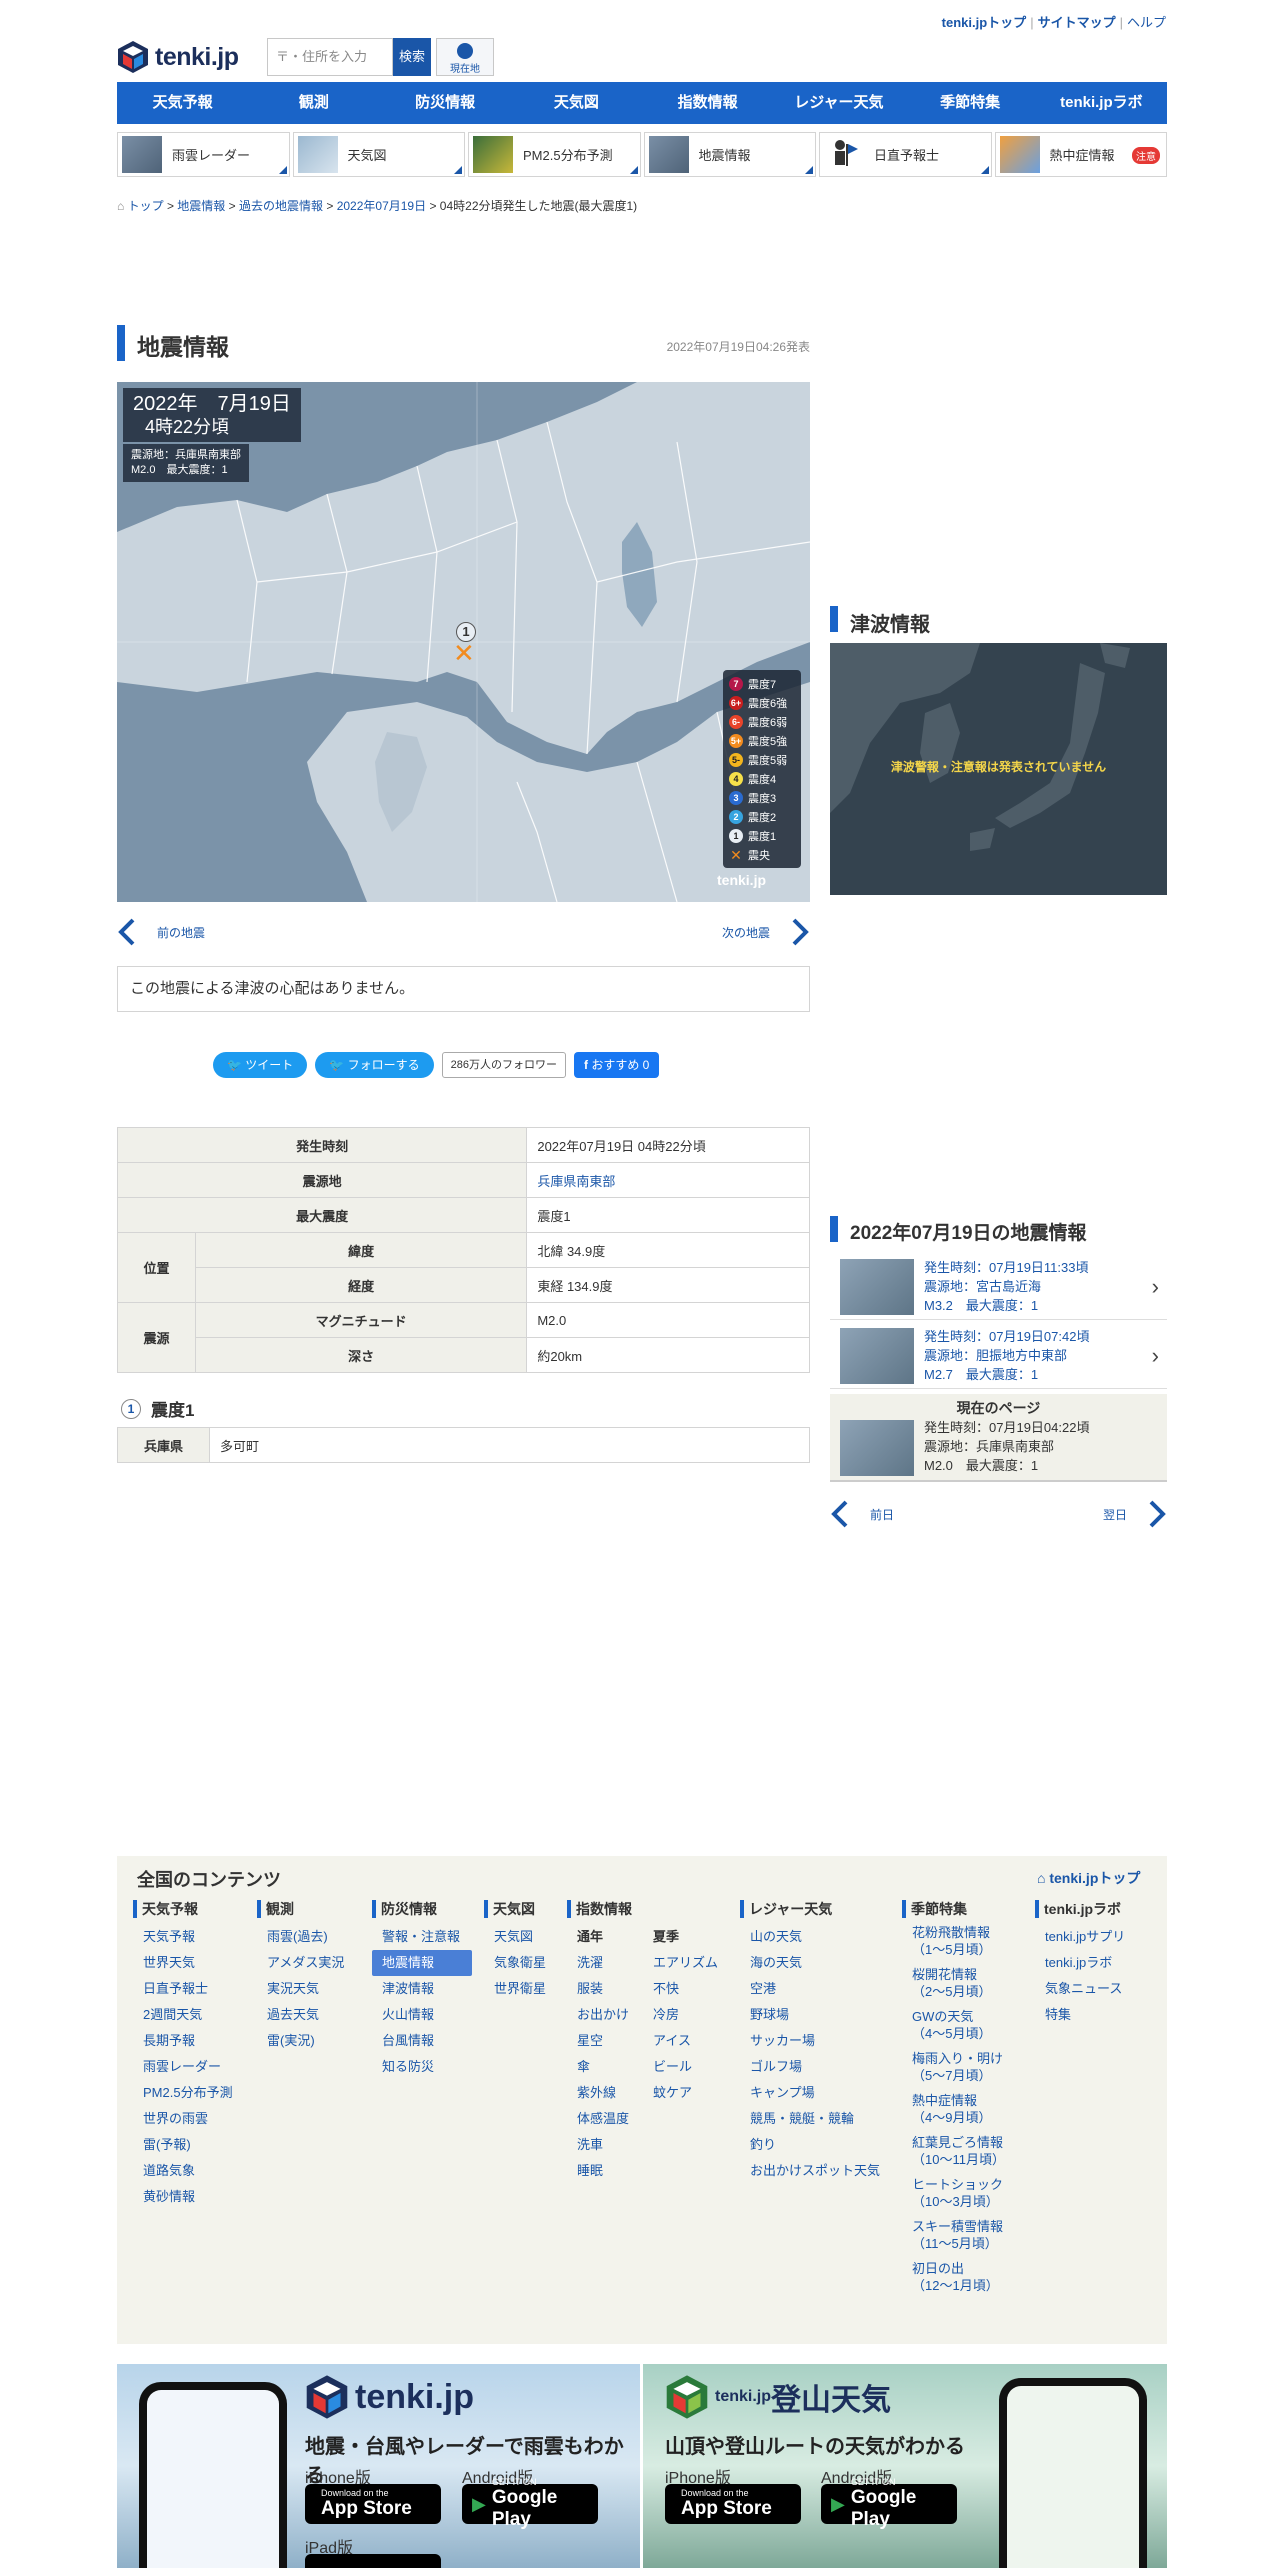 This screenshot has width=1284, height=2568. What do you see at coordinates (312, 1937) in the screenshot?
I see `footer-link: 雨雲(過去)` at bounding box center [312, 1937].